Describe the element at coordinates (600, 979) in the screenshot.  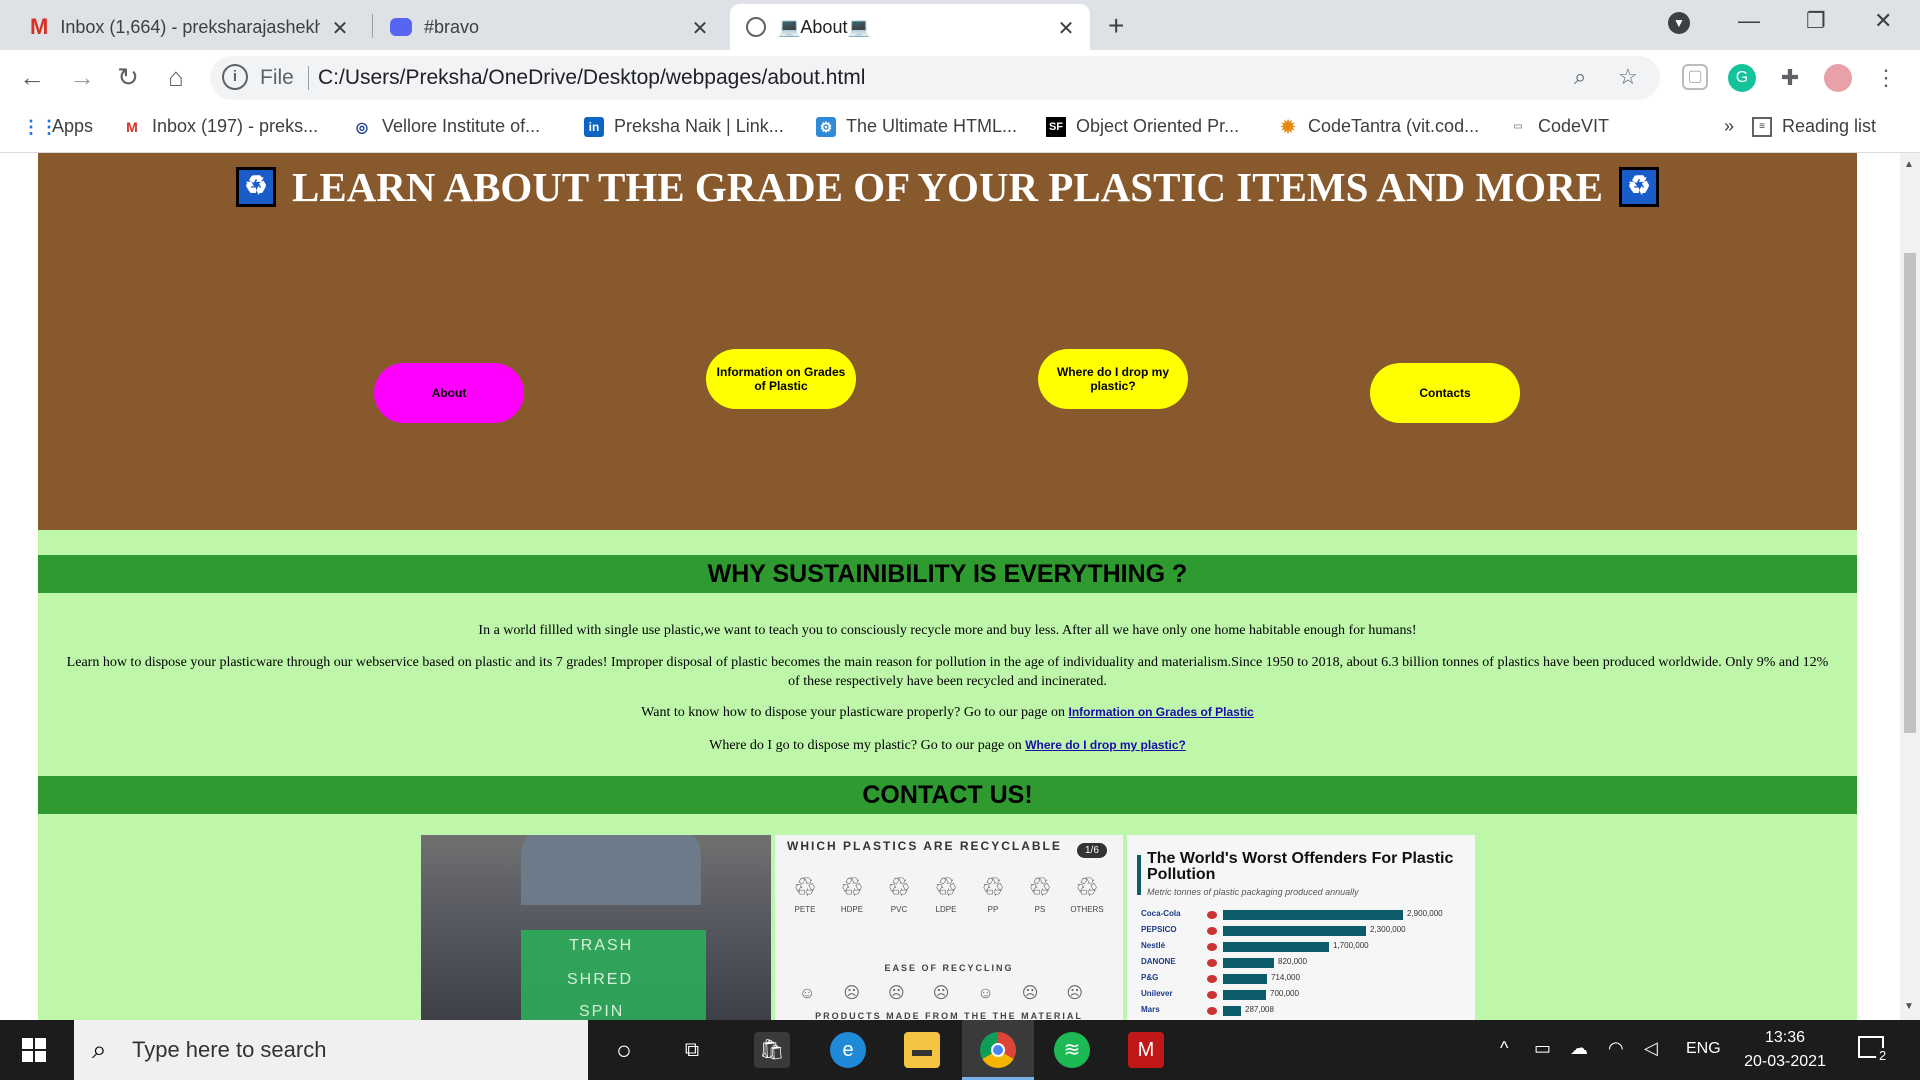
I see `image-text-shred: SHRED` at that location.